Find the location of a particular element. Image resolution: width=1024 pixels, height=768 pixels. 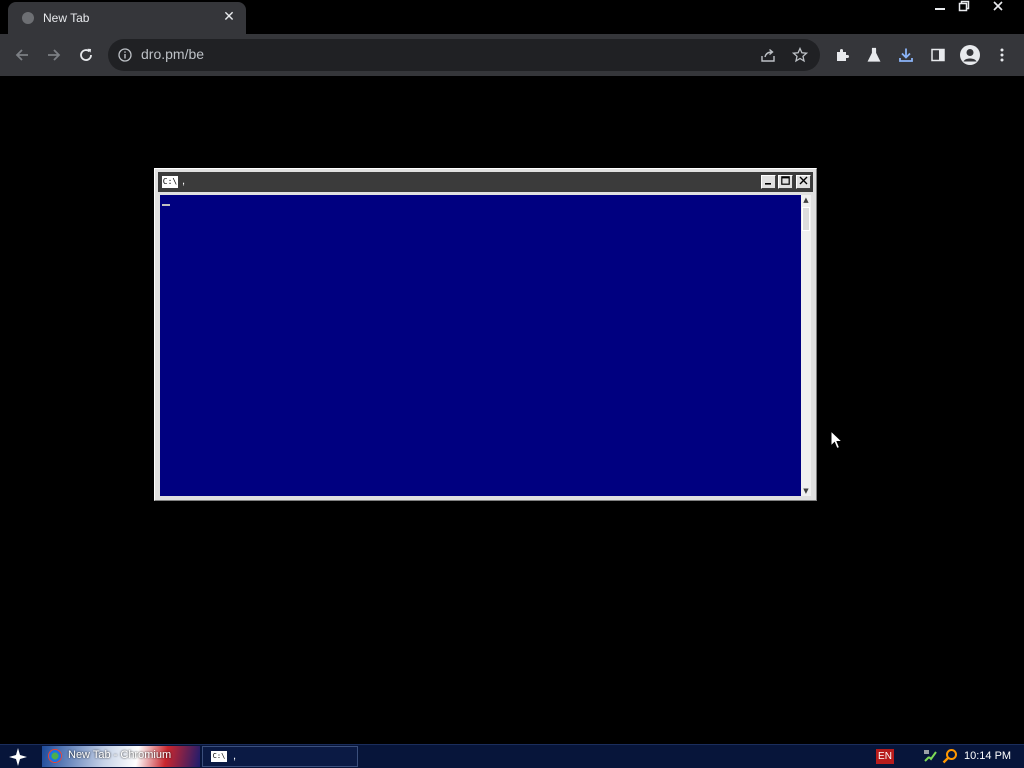

mouse-pointer-icon is located at coordinates (837, 441).